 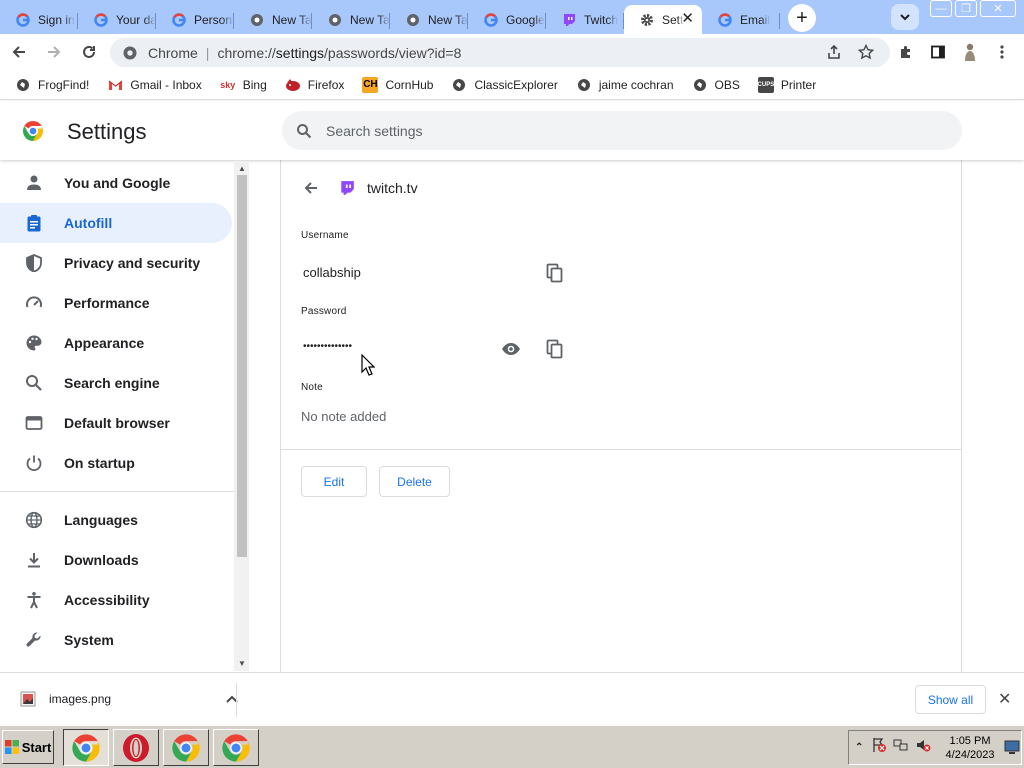 I want to click on sidebar-item-privacy: Privacy and security, so click(x=117, y=263).